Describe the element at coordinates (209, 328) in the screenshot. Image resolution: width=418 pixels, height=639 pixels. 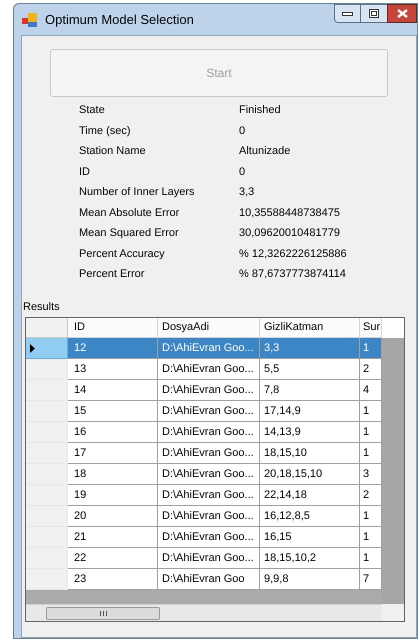
I see `column-header: DosyaAdi` at that location.